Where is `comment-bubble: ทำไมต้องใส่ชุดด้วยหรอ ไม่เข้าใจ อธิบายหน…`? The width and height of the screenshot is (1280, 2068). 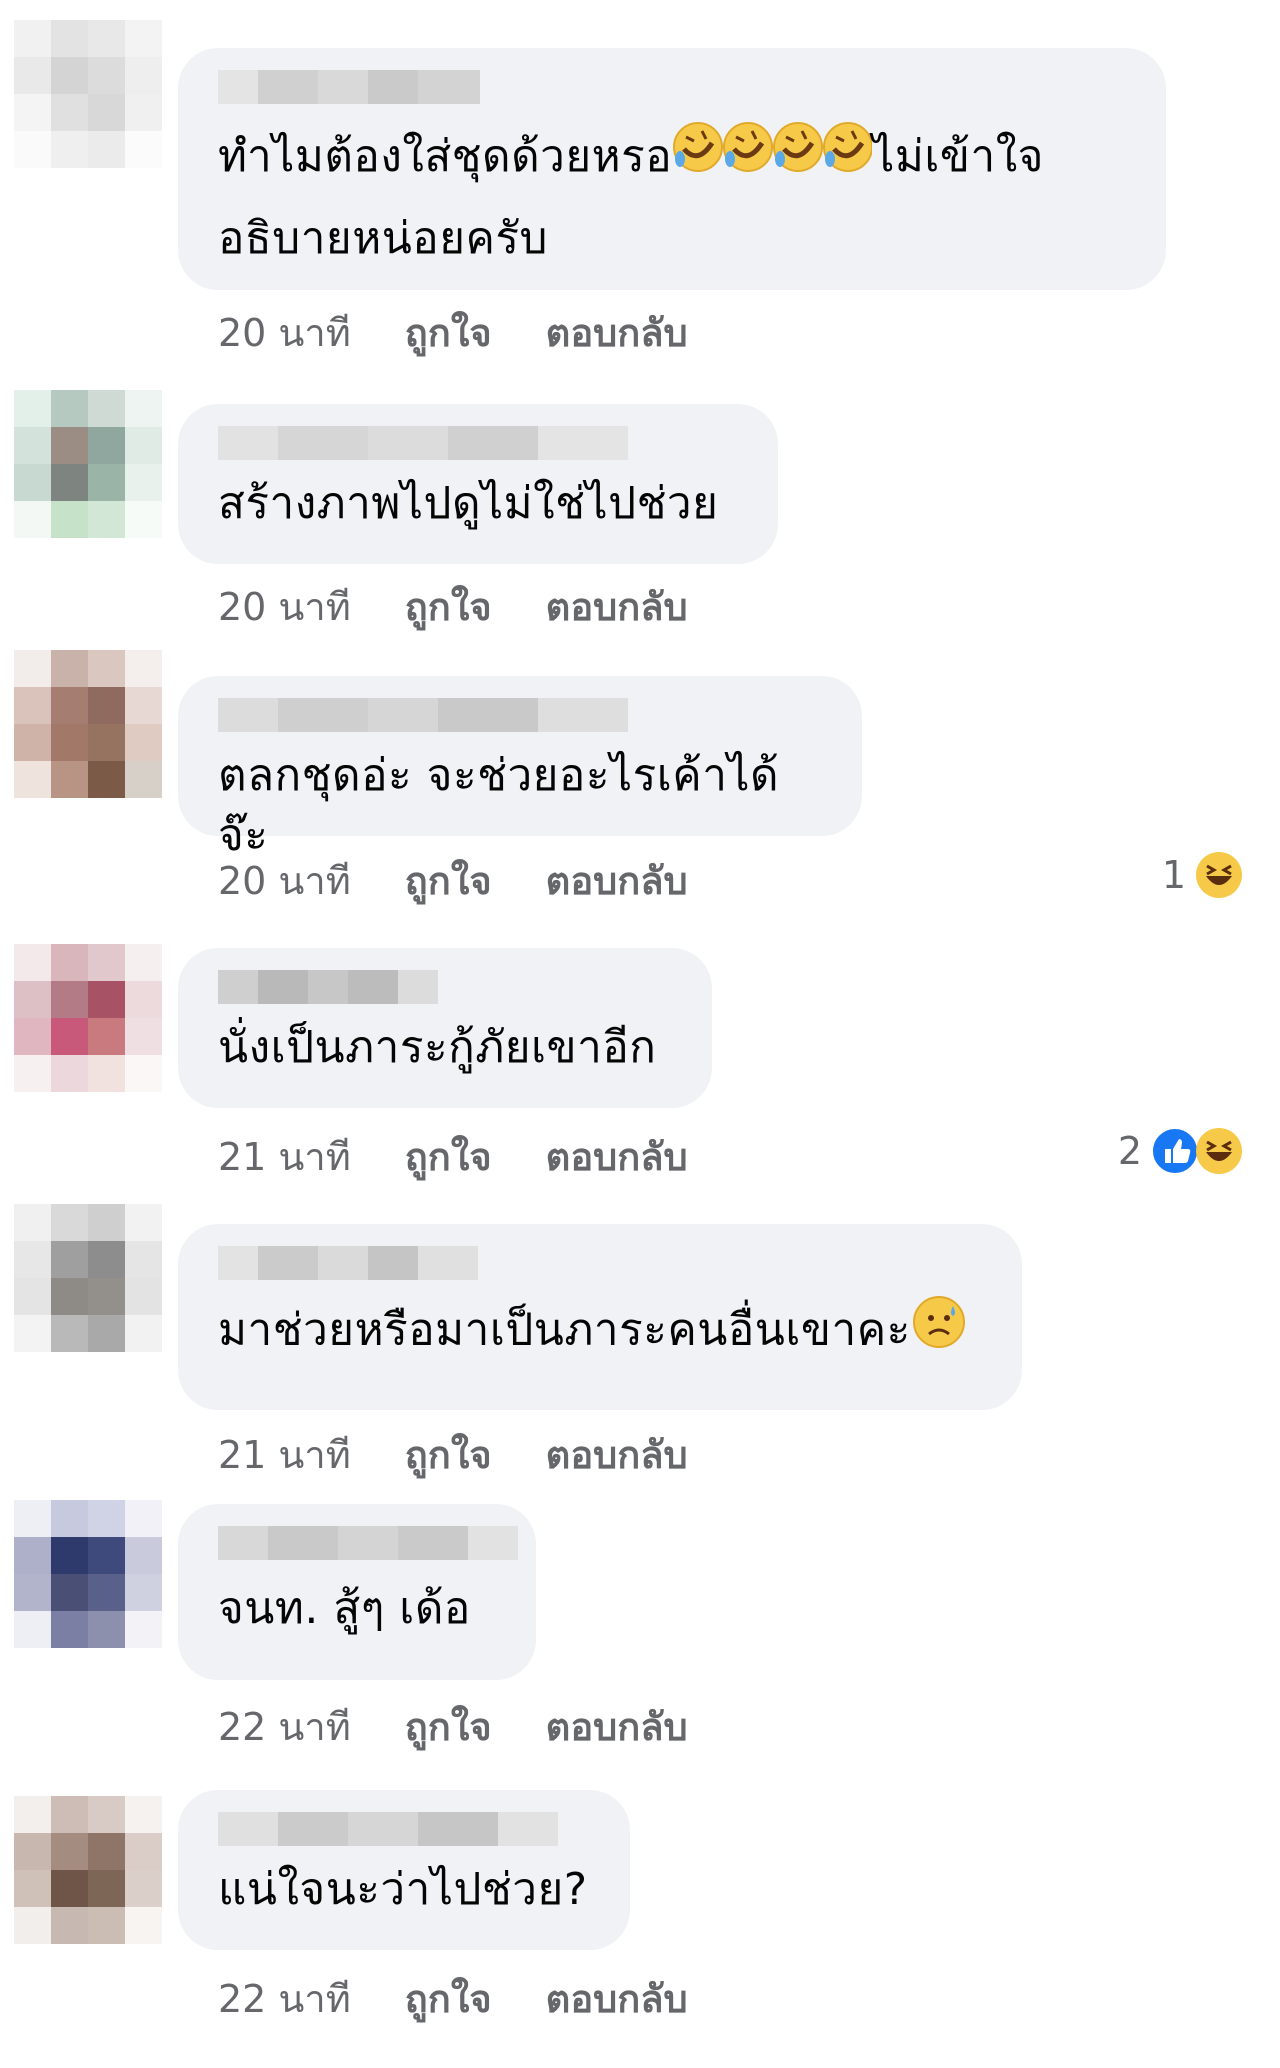
comment-bubble: ทำไมต้องใส่ชุดด้วยหรอ ไม่เข้าใจ อธิบายหน… is located at coordinates (672, 169).